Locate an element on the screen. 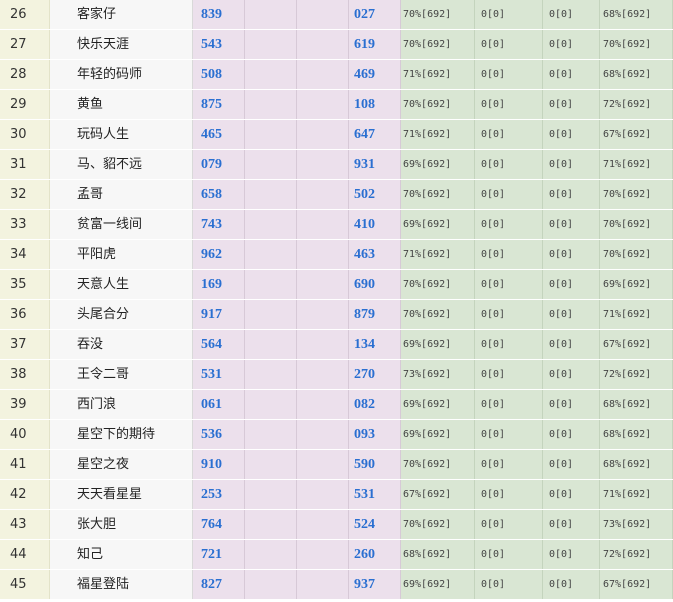 This screenshot has width=673, height=602. second-number-cell: 524 is located at coordinates (375, 524).